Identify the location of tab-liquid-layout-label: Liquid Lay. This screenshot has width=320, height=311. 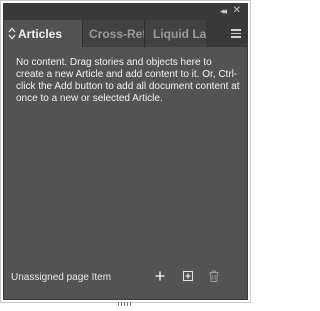
(179, 34).